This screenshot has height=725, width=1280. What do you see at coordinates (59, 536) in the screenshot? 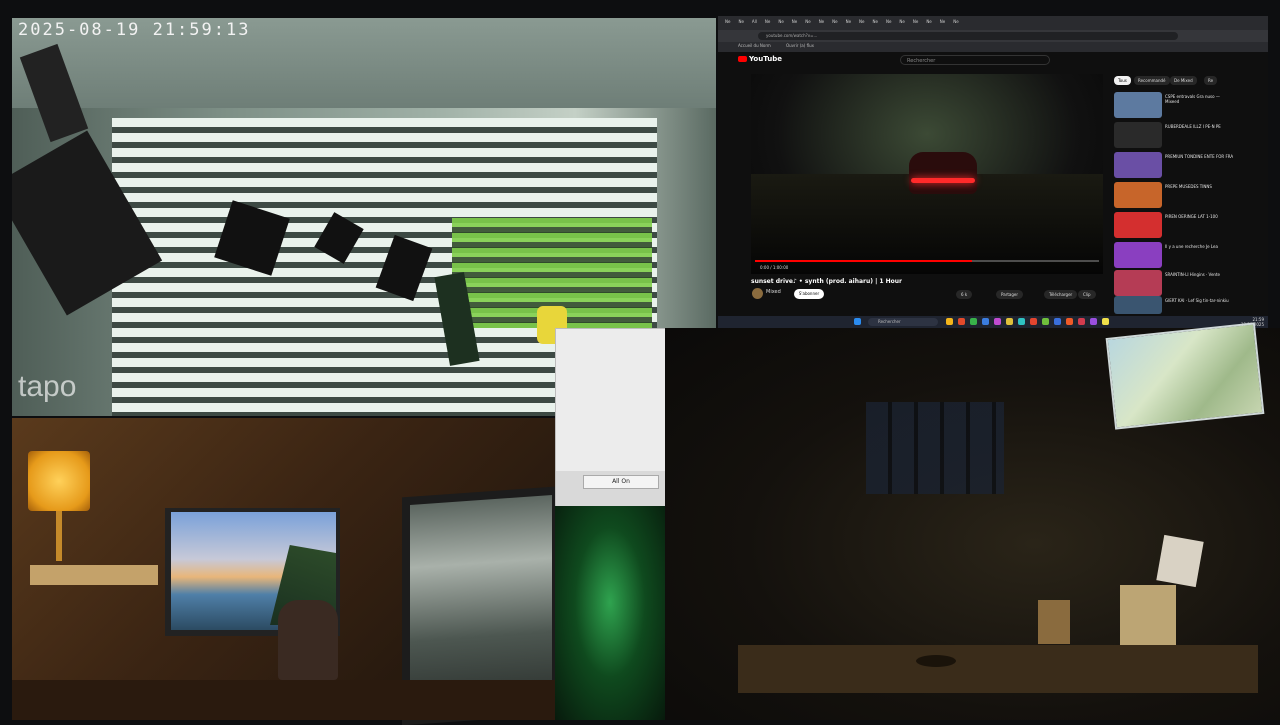
I see `lamp-stand` at bounding box center [59, 536].